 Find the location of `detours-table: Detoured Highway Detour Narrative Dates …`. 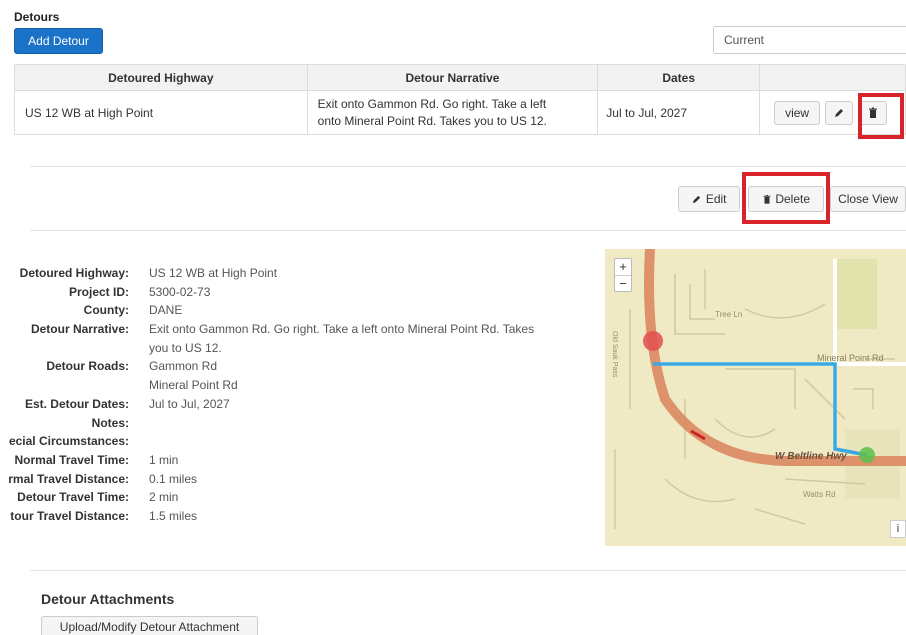

detours-table: Detoured Highway Detour Narrative Dates … is located at coordinates (460, 99).